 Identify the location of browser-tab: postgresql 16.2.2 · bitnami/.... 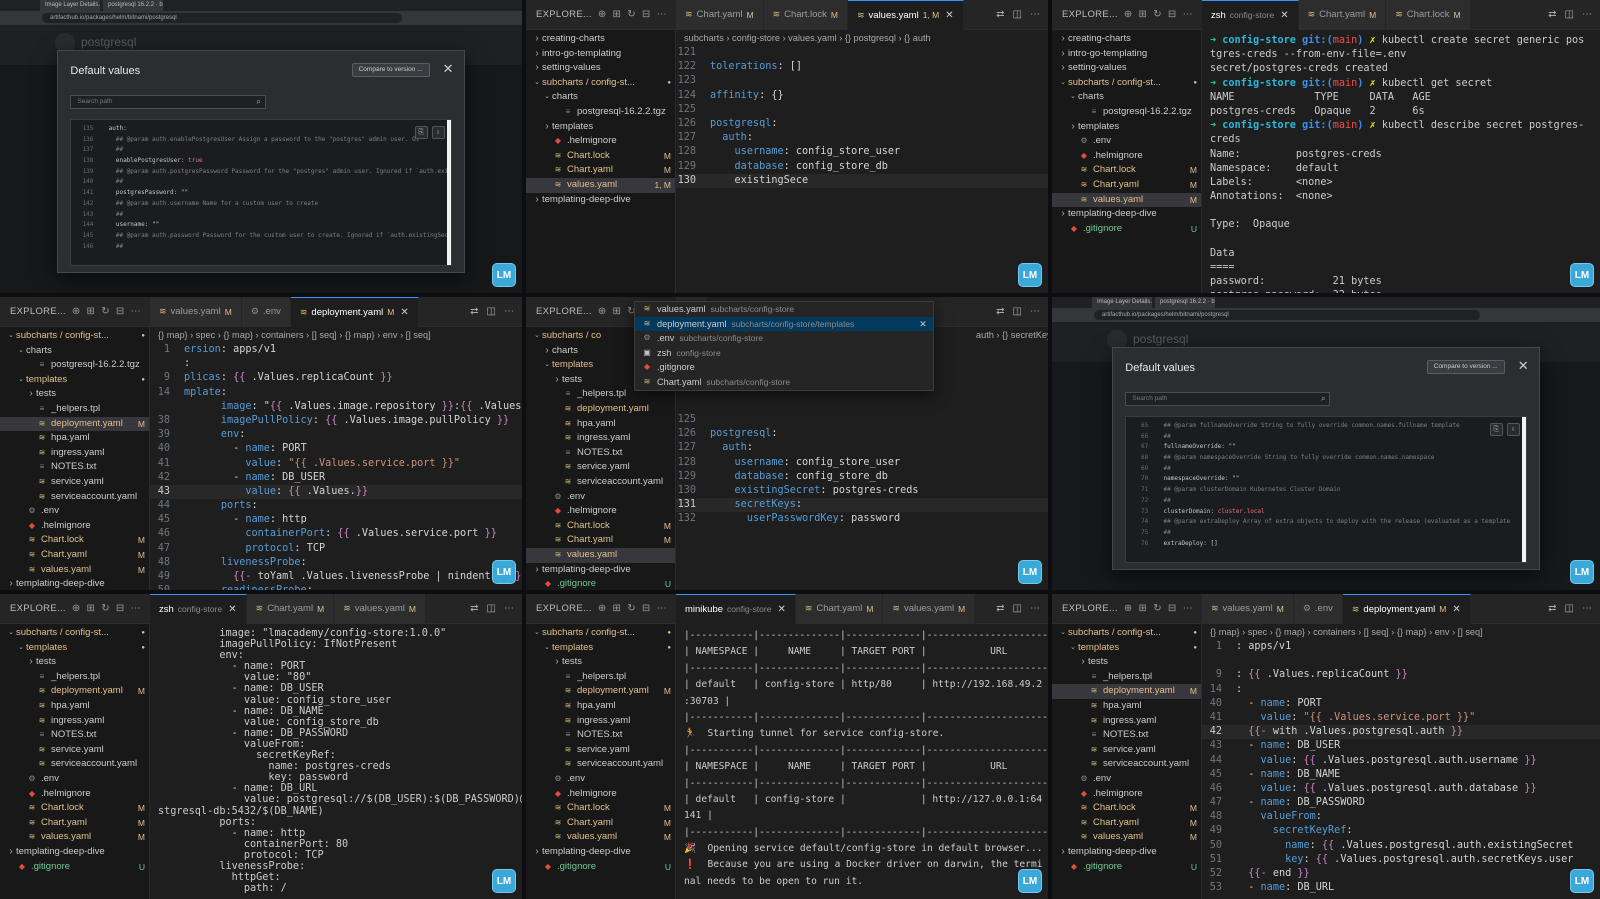
(1185, 302).